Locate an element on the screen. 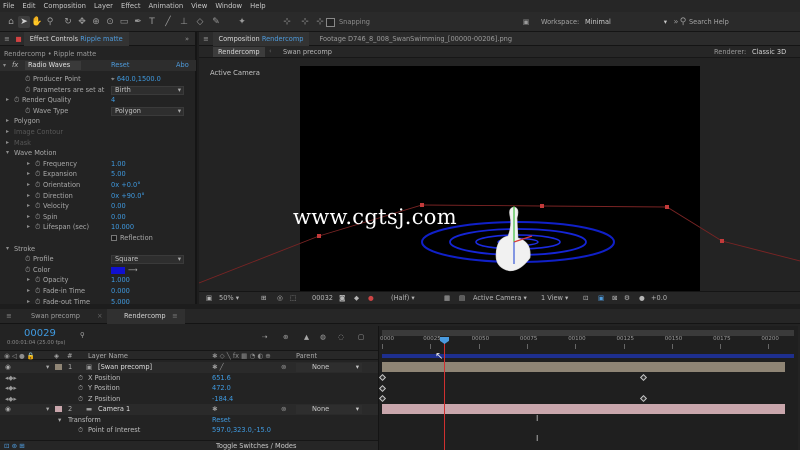  prop-value: 0.00 is located at coordinates (118, 206).